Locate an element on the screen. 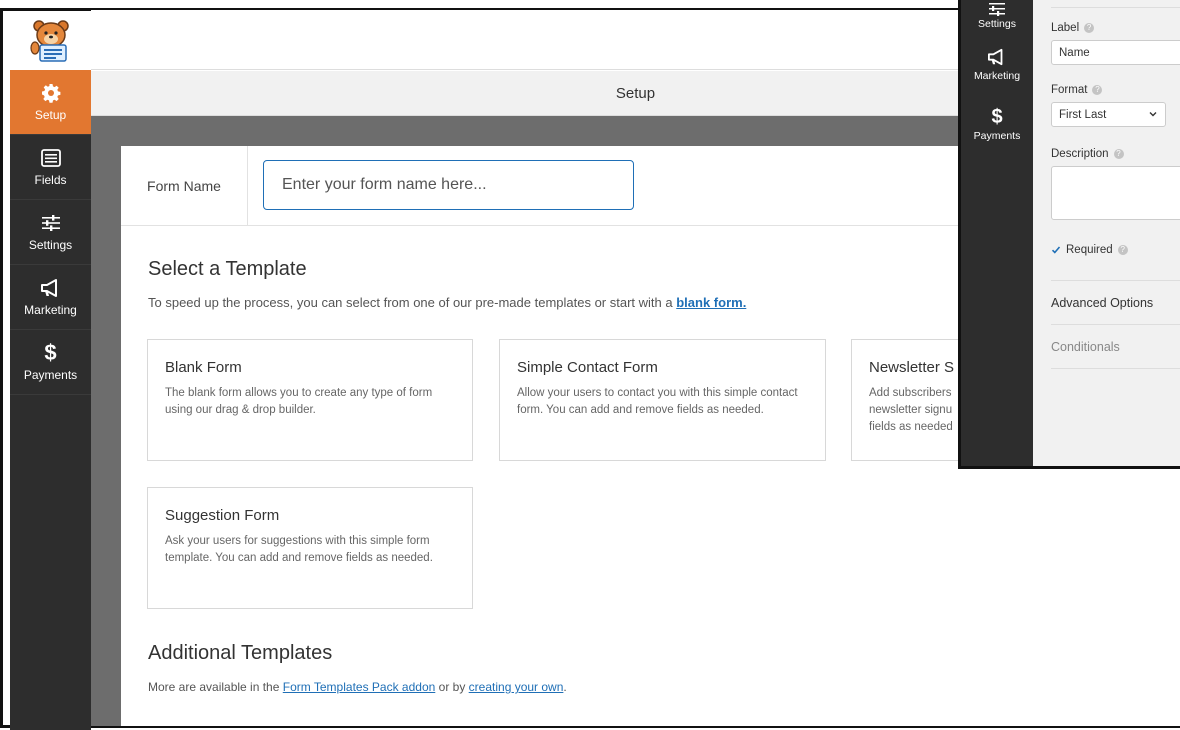 Image resolution: width=1180 pixels, height=730 pixels. format-select-value: First Last is located at coordinates (1083, 115).